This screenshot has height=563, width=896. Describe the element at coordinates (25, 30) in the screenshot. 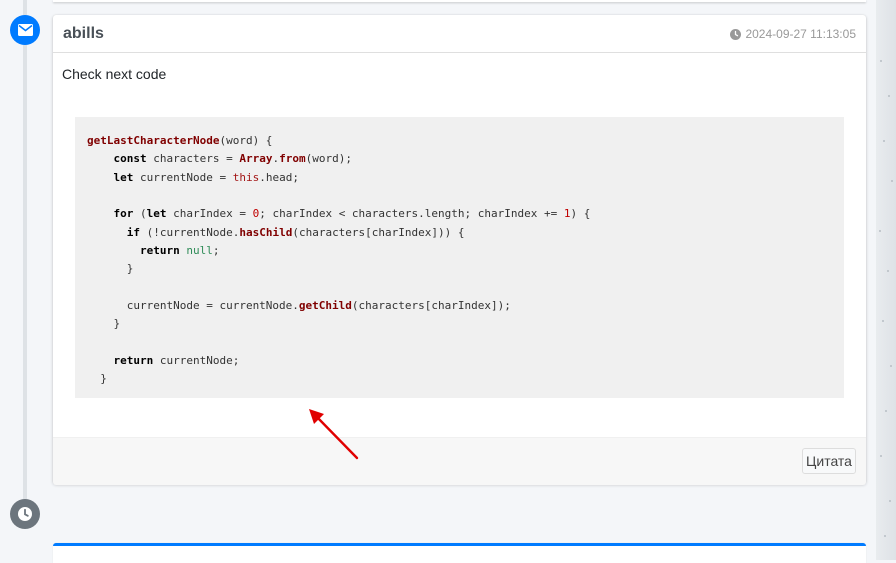

I see `envelope-icon` at that location.